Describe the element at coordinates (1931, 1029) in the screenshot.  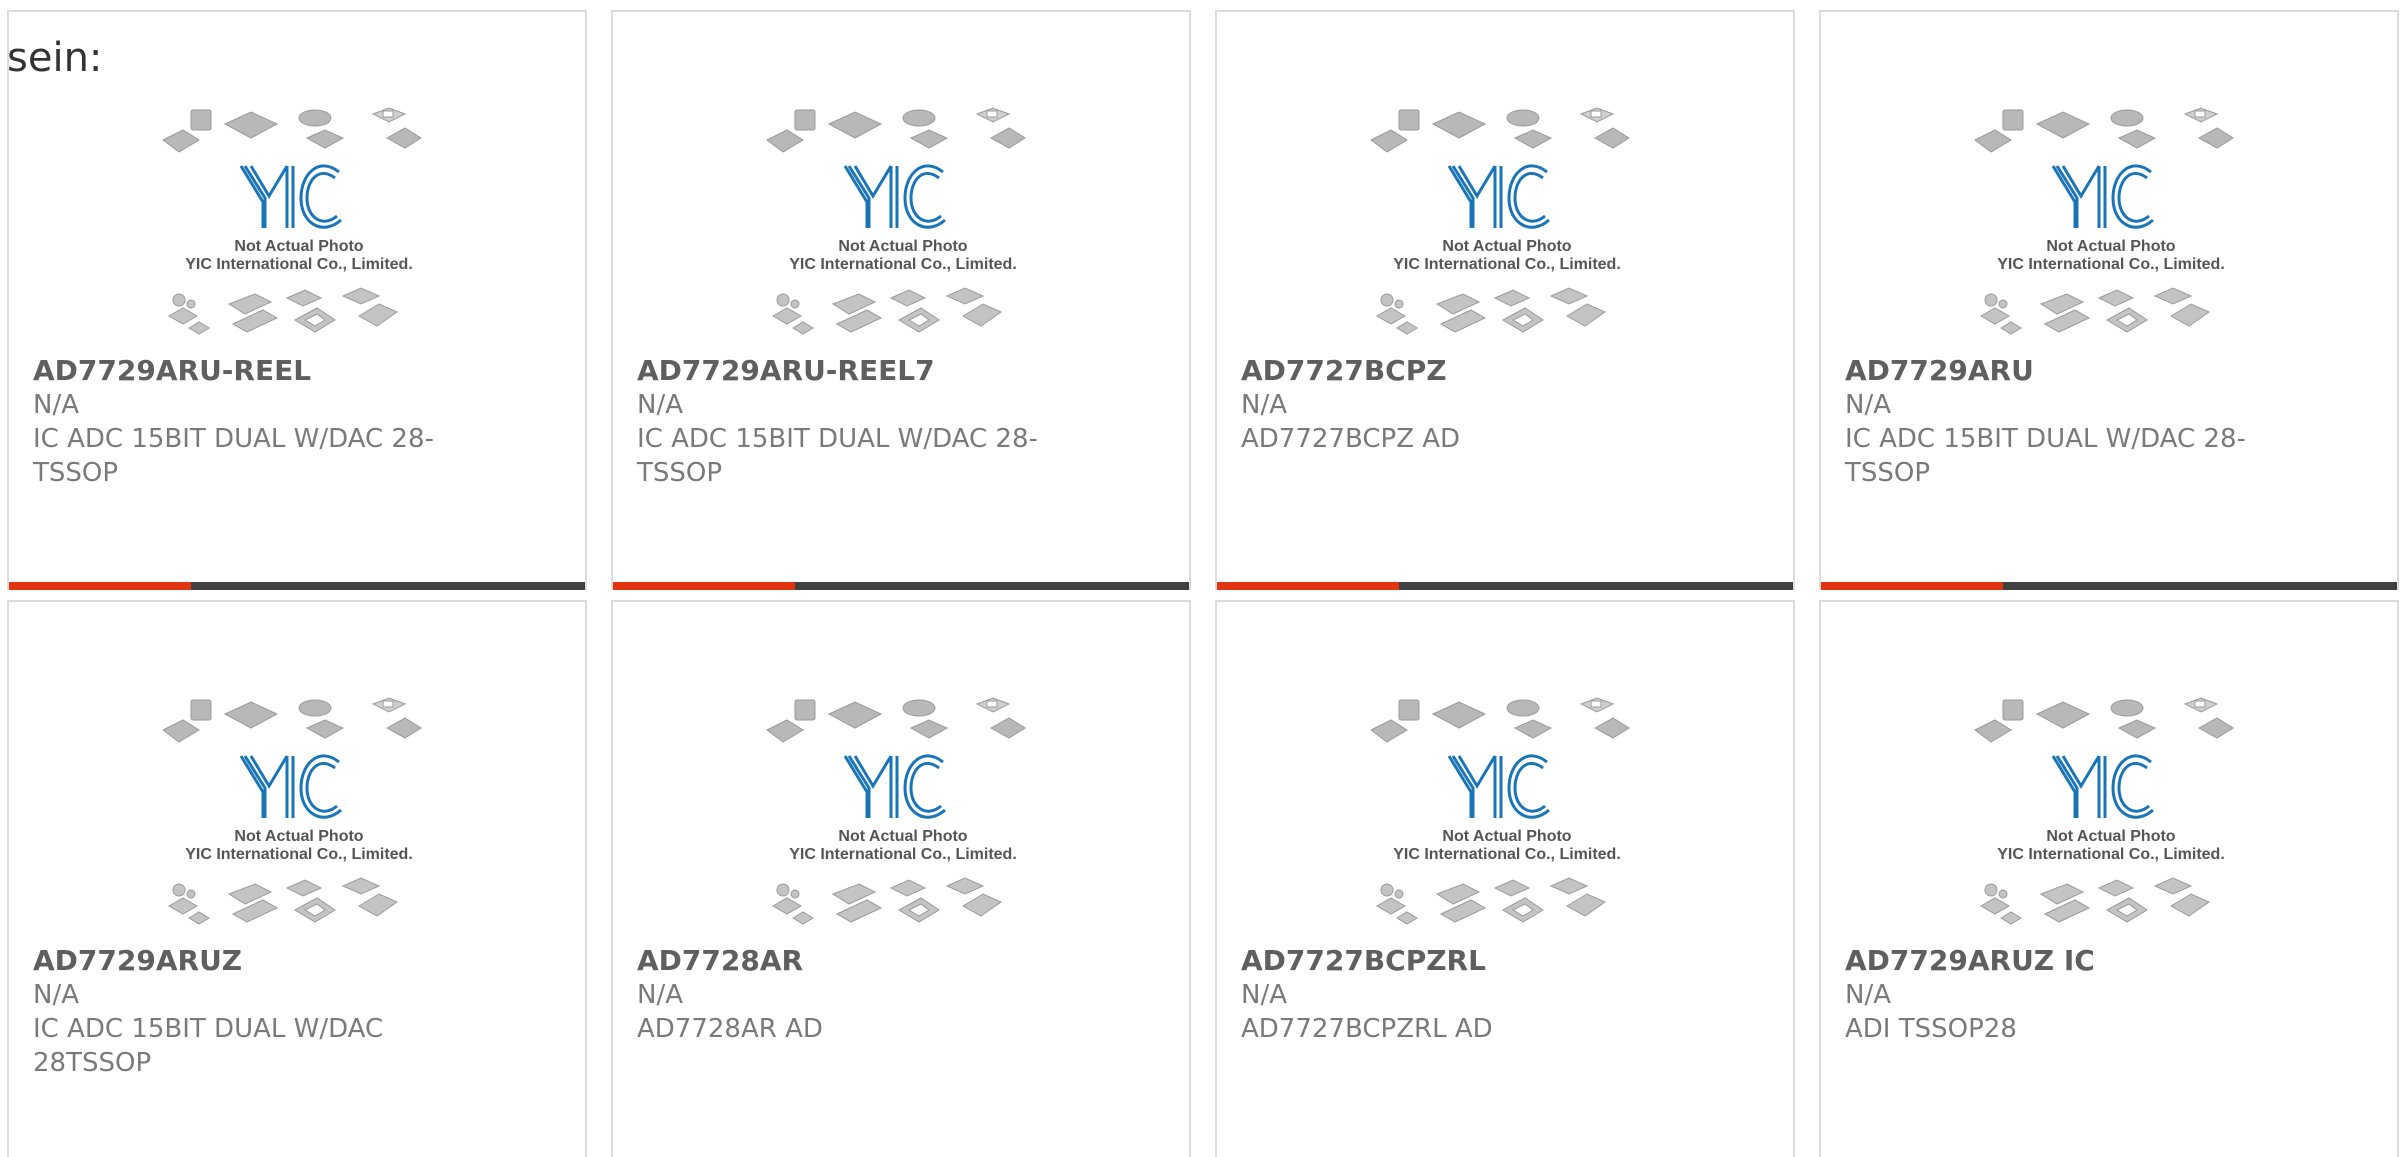
I see `description-text: ADI TSSOP28` at that location.